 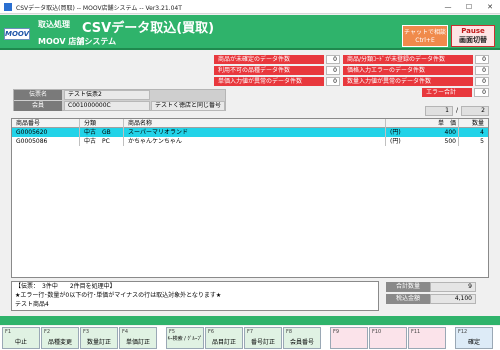 I want to click on minimize-button: —, so click(x=448, y=7).